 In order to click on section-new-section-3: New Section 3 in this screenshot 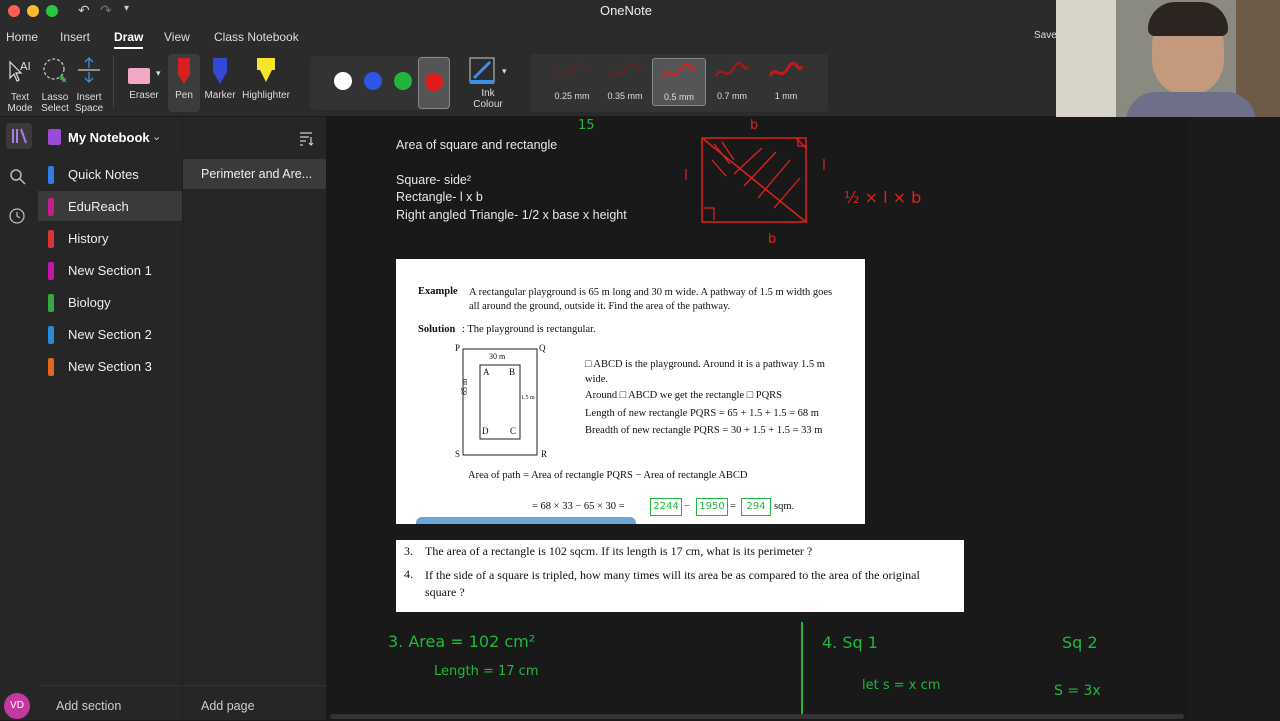, I will do `click(110, 366)`.